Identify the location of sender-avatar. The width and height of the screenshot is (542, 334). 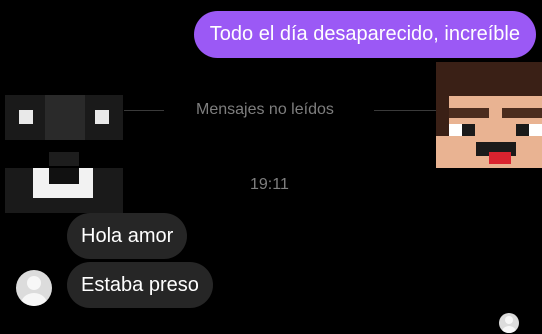
(34, 288).